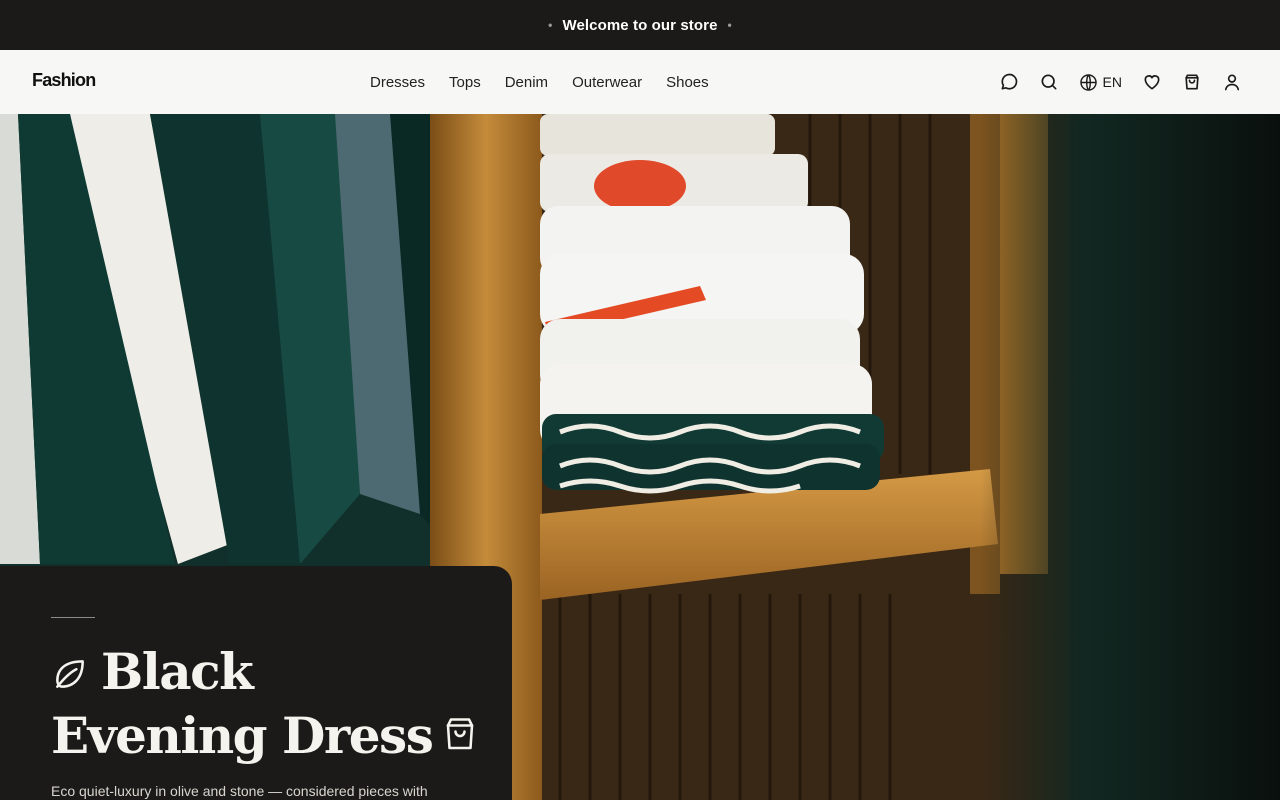 The width and height of the screenshot is (1280, 800). What do you see at coordinates (1009, 82) in the screenshot?
I see `chat-bubble-icon` at bounding box center [1009, 82].